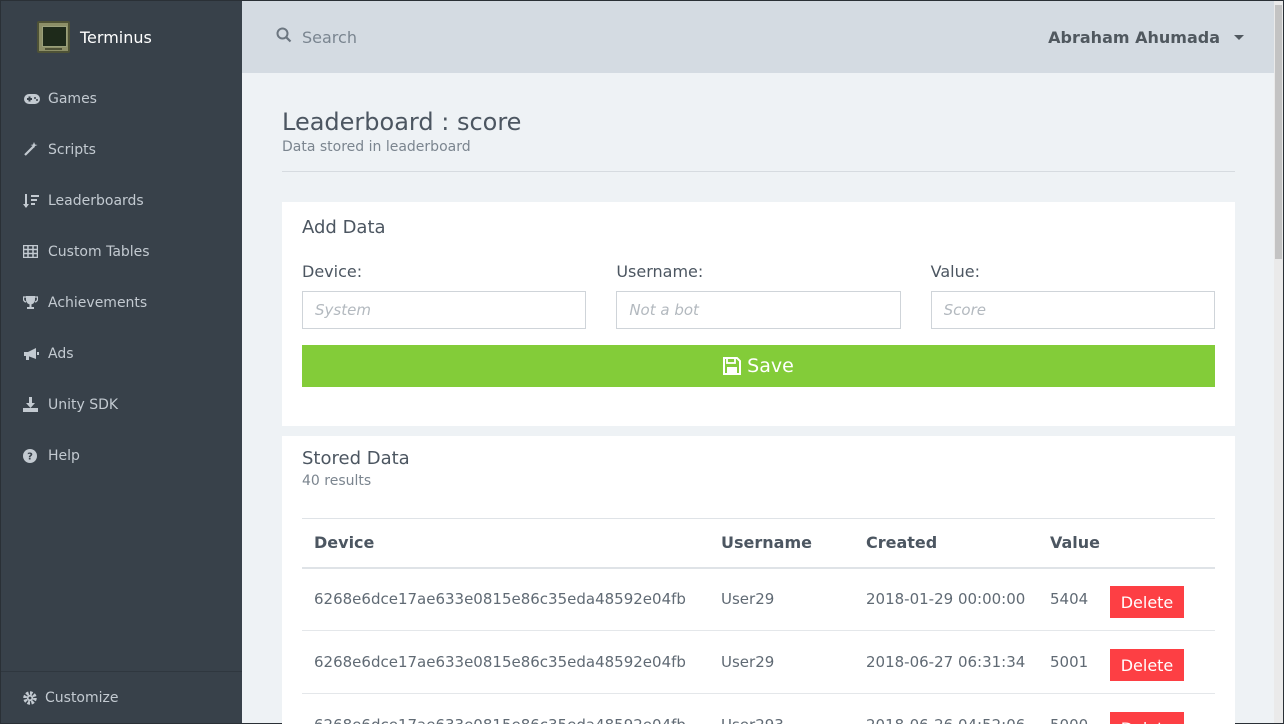 The height and width of the screenshot is (724, 1284). What do you see at coordinates (96, 200) in the screenshot?
I see `sidebar-item-label: Leaderboards` at bounding box center [96, 200].